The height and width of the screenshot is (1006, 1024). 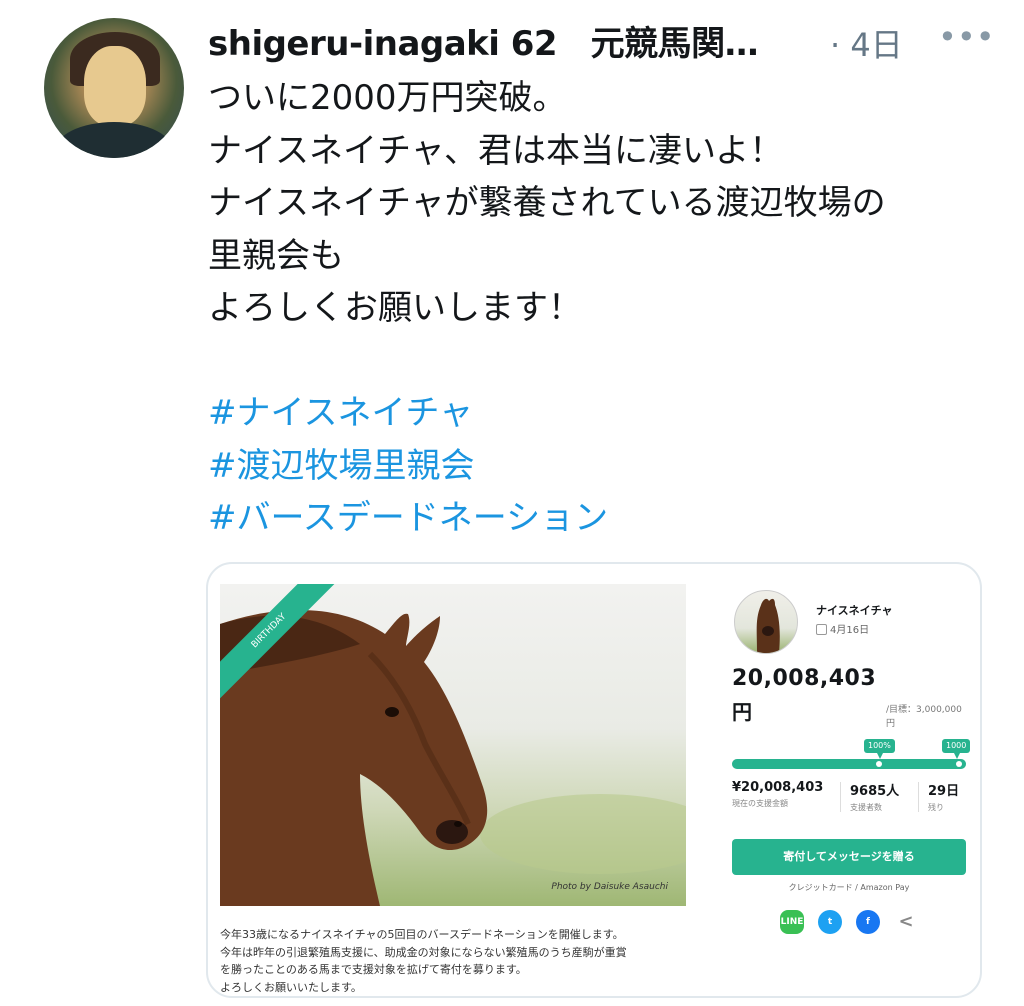 What do you see at coordinates (373, 969) in the screenshot?
I see `description-line: を勝ったことのある馬まで支援対象を拡げて寄付を募ります。` at bounding box center [373, 969].